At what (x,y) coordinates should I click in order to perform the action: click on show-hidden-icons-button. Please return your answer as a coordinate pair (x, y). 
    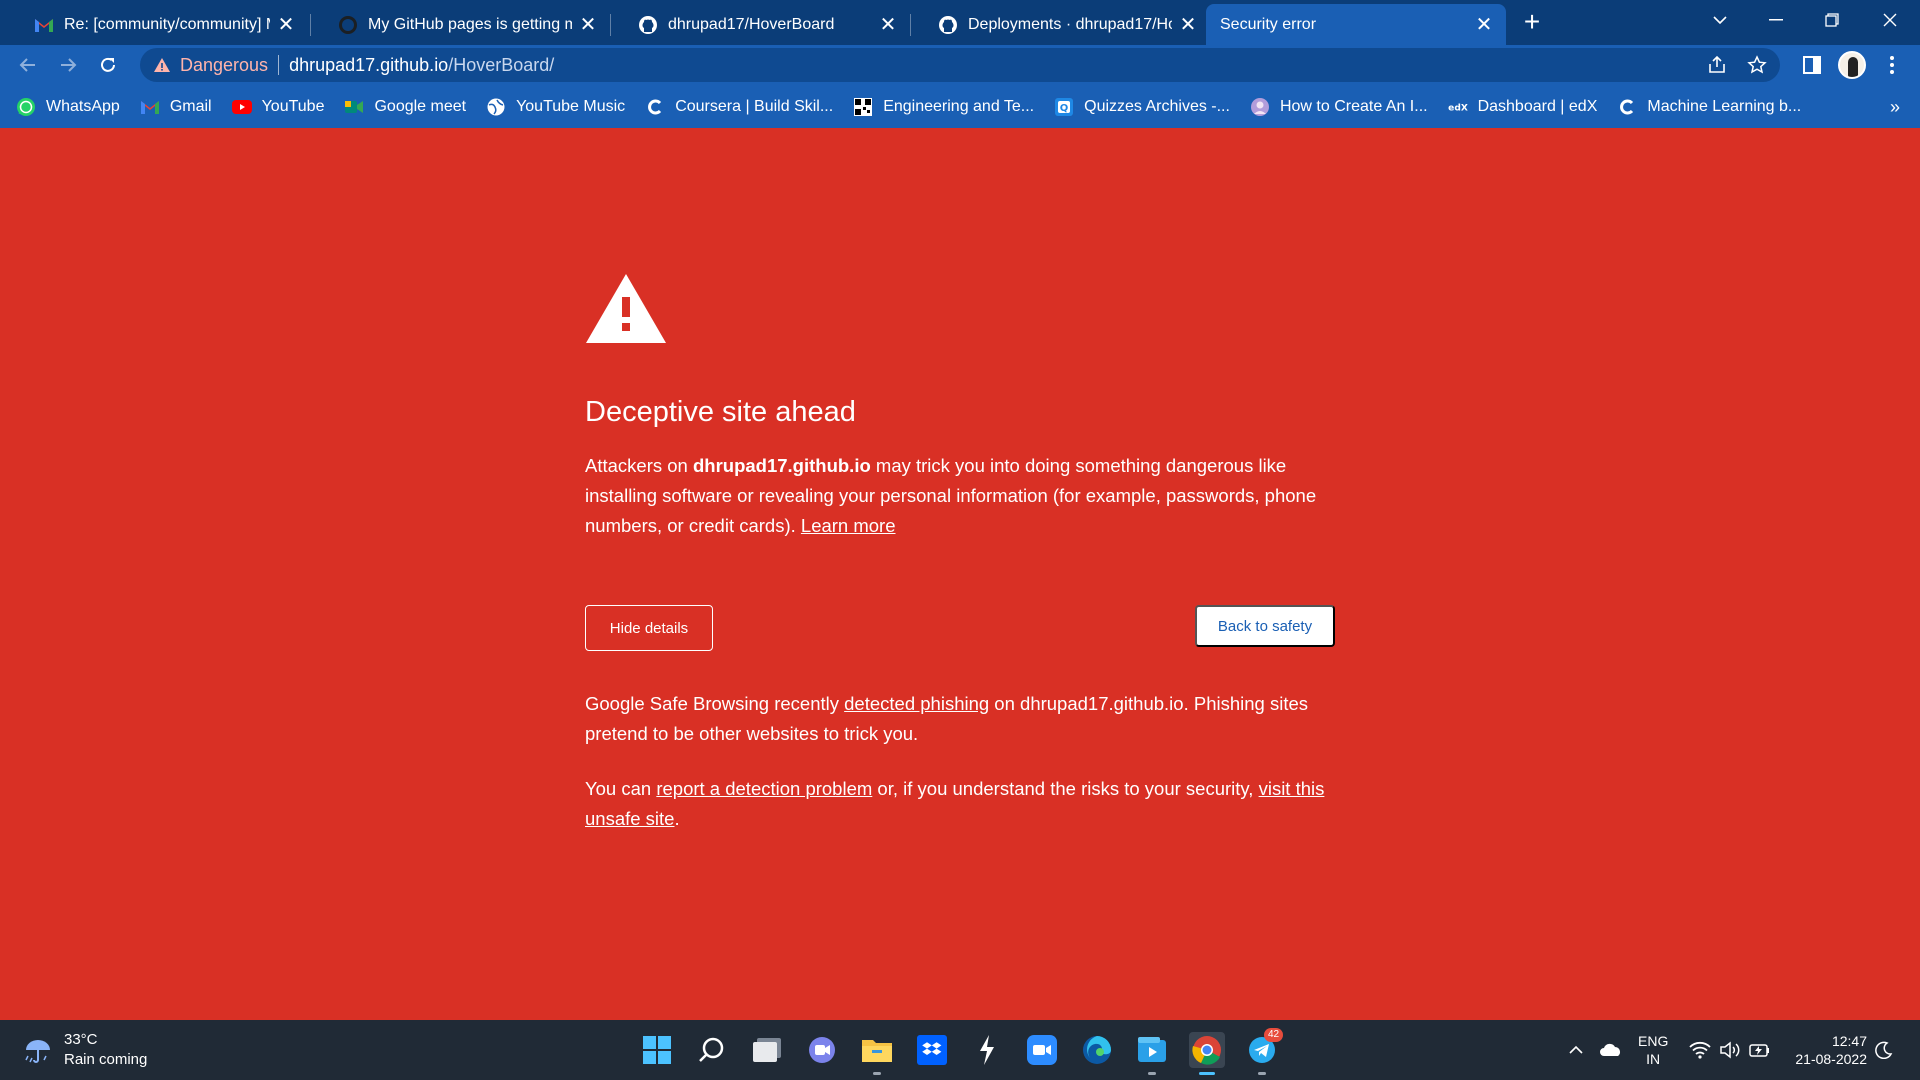
    Looking at the image, I should click on (1576, 1050).